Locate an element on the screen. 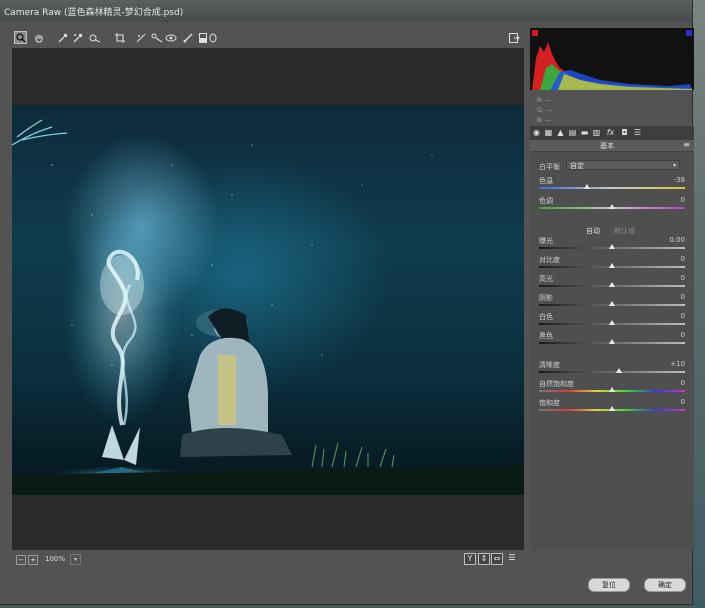 This screenshot has height=608, width=705. slider-1: 色调 0 is located at coordinates (612, 205).